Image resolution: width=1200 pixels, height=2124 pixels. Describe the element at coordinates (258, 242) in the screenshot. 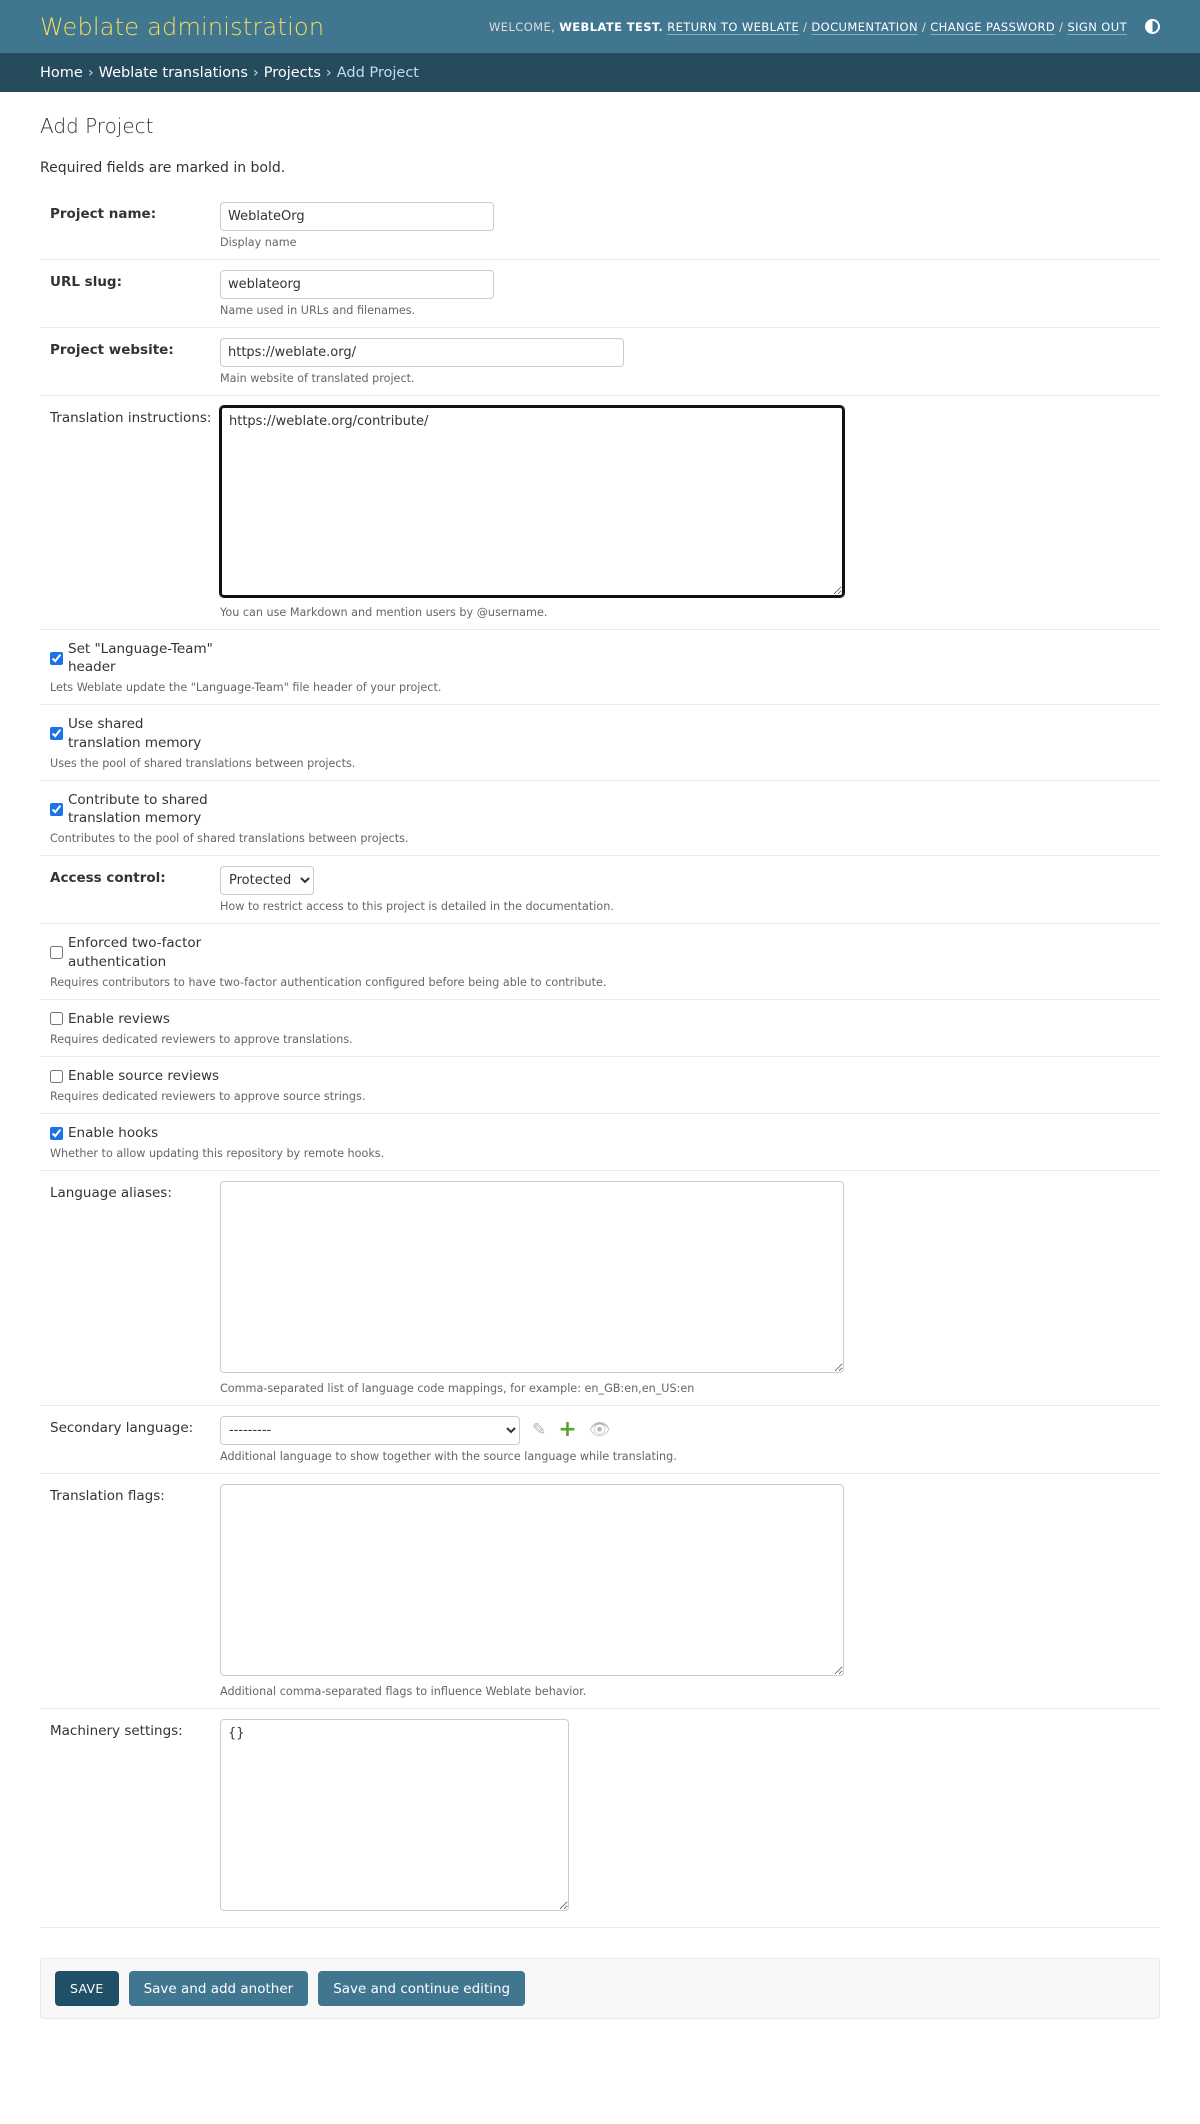

I see `name-help: Display name` at that location.